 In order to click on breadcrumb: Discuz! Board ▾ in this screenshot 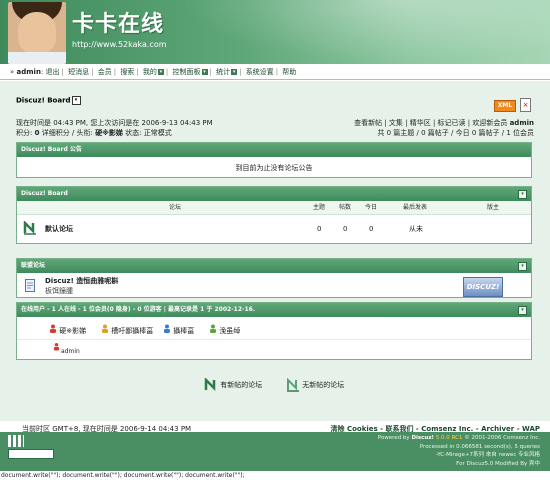, I will do `click(48, 100)`.